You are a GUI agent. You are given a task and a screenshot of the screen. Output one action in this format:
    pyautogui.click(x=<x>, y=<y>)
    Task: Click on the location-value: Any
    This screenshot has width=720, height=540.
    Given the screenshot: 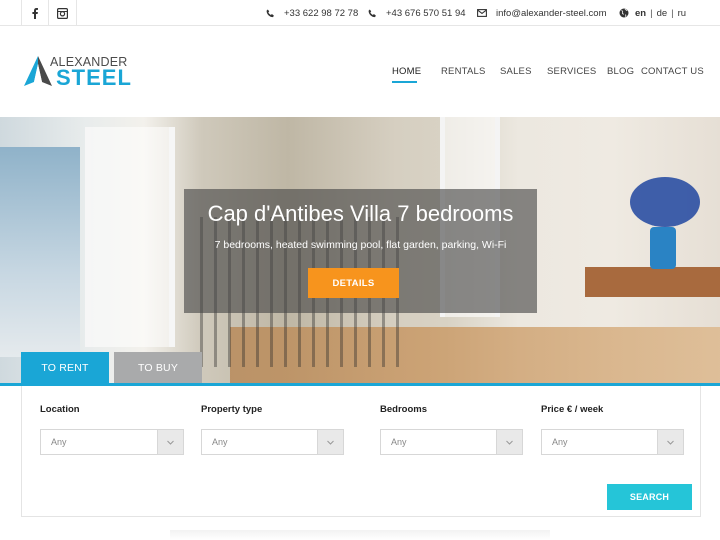 What is the action you would take?
    pyautogui.click(x=59, y=442)
    